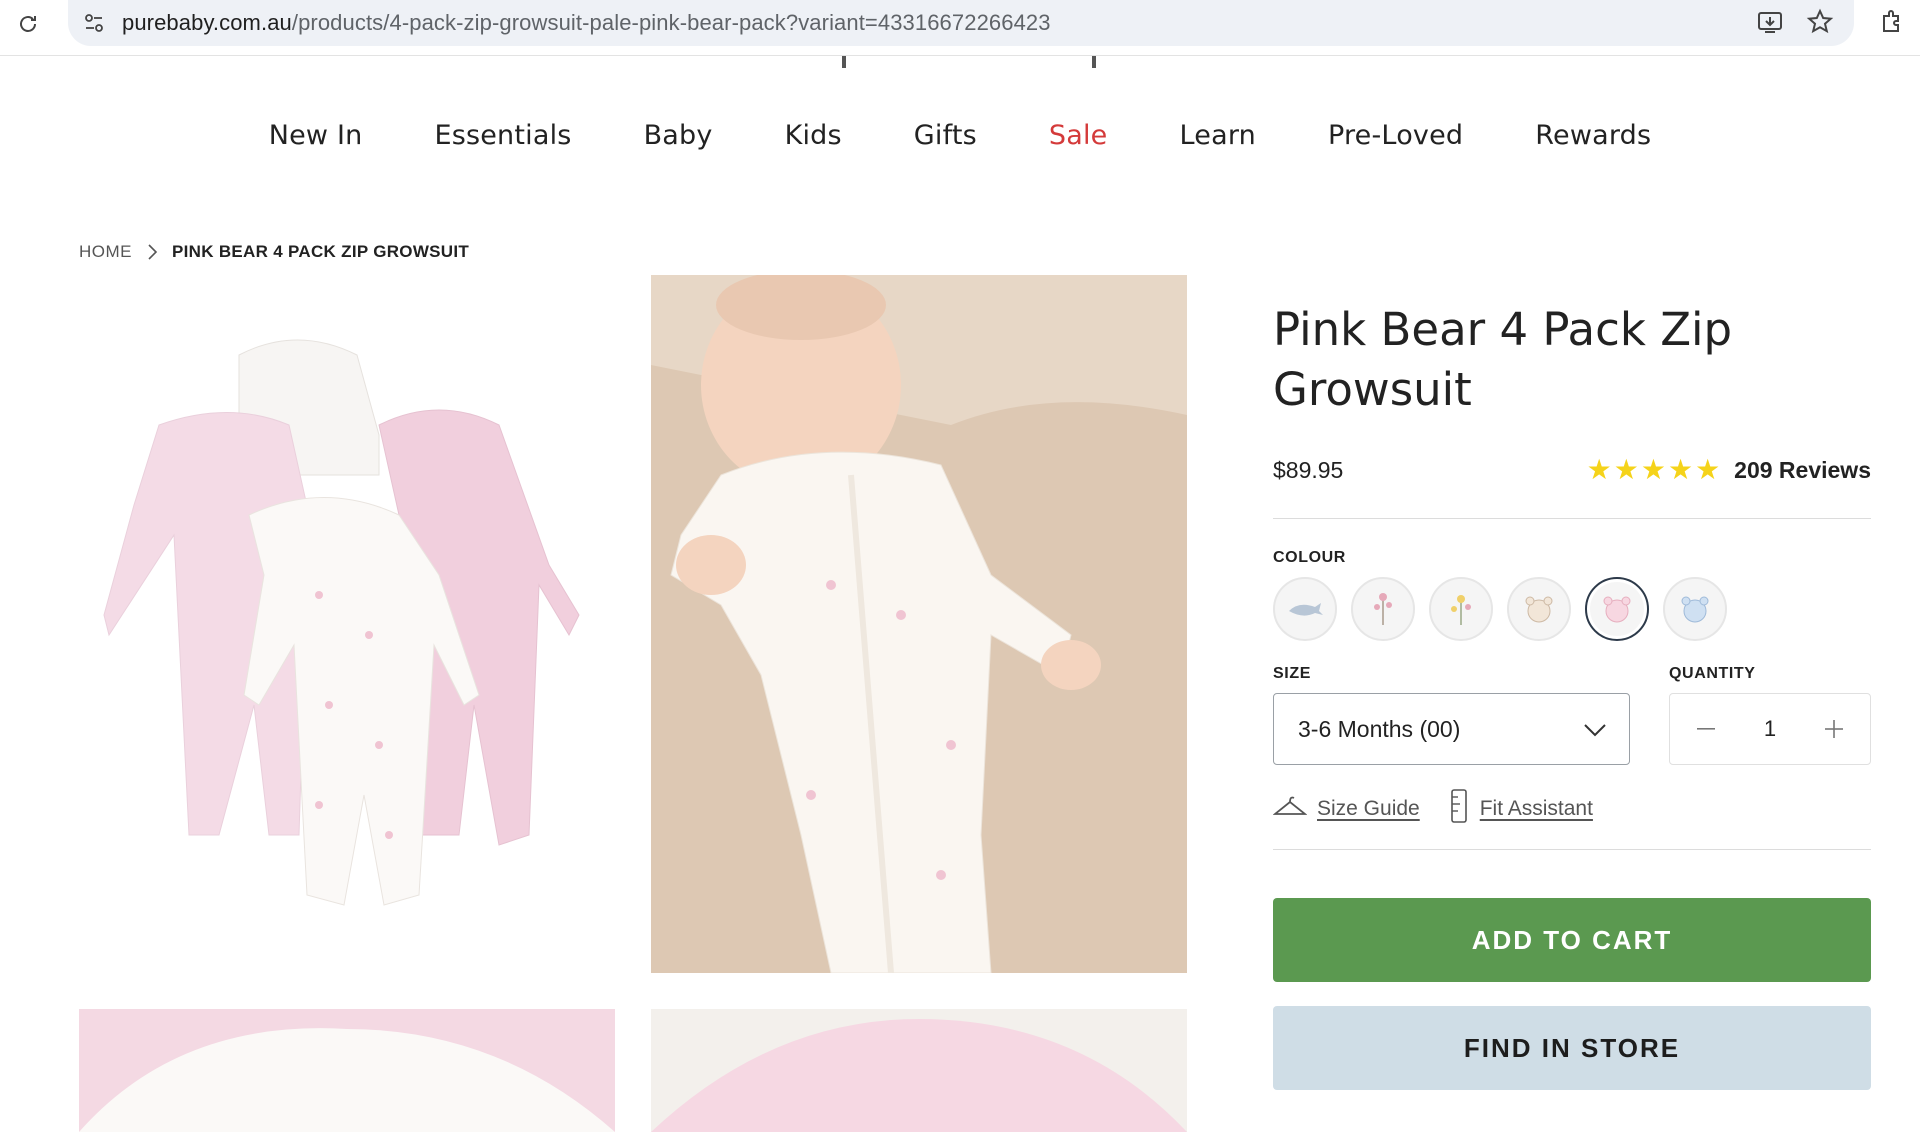 This screenshot has width=1920, height=1132. Describe the element at coordinates (28, 24) in the screenshot. I see `reload-icon` at that location.